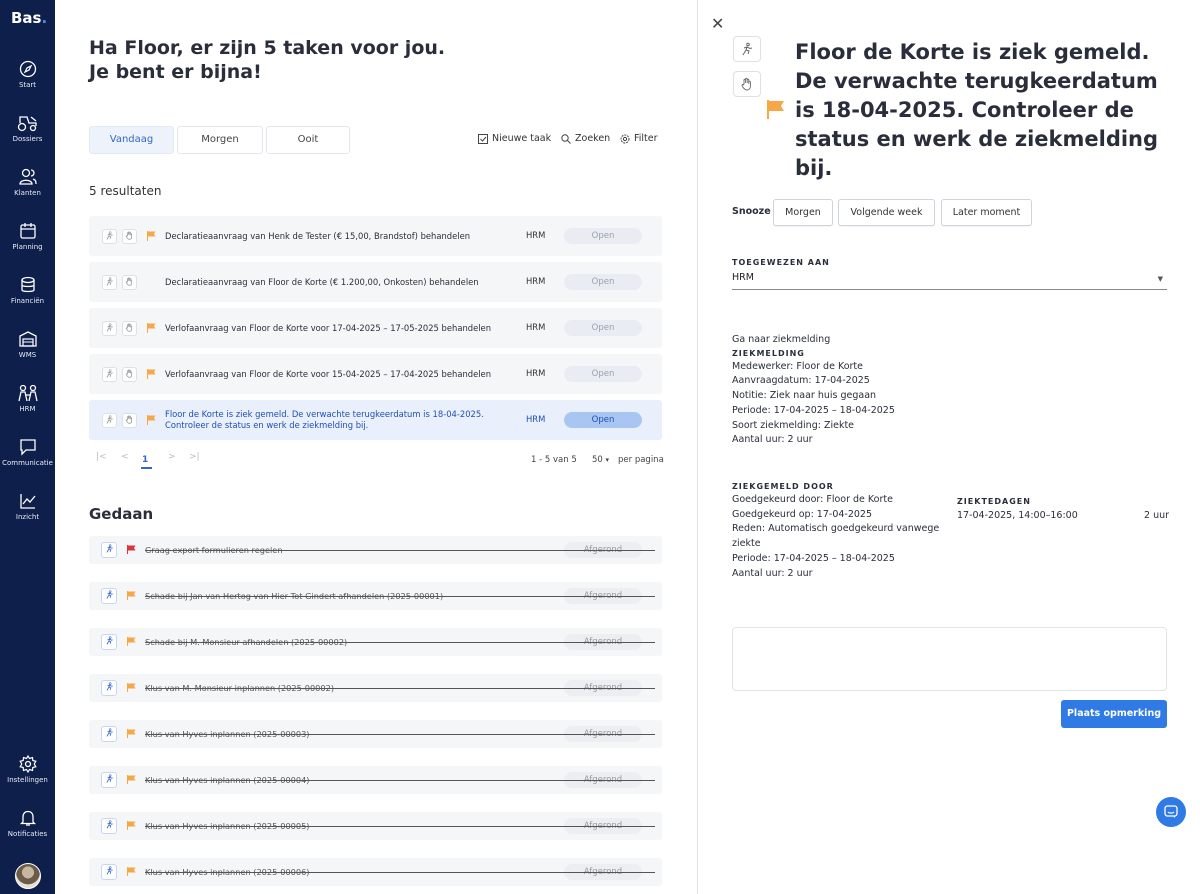  Describe the element at coordinates (27, 344) in the screenshot. I see `sidebar-item-wms: WMS` at that location.